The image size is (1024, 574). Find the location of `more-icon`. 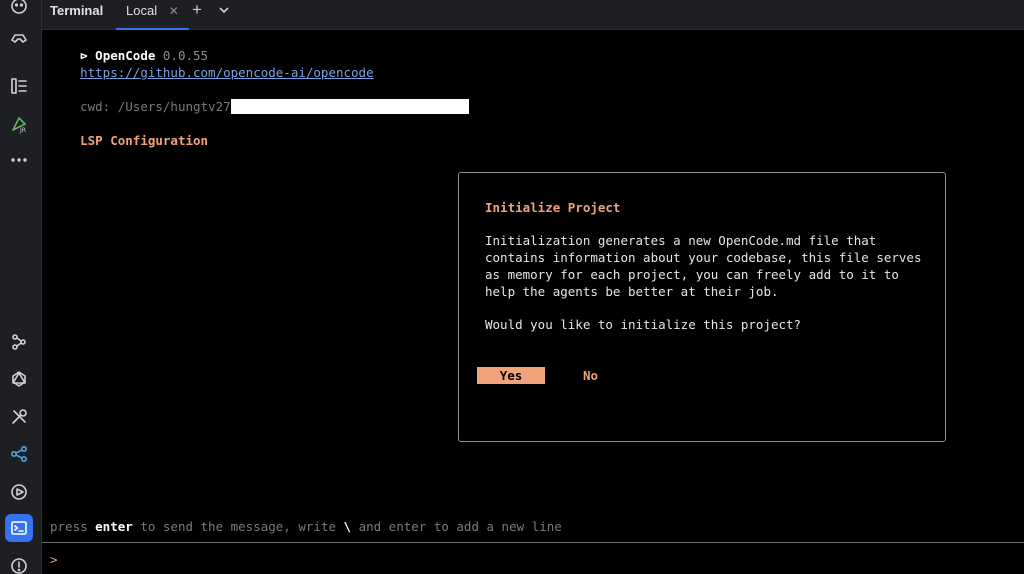

more-icon is located at coordinates (19, 160).